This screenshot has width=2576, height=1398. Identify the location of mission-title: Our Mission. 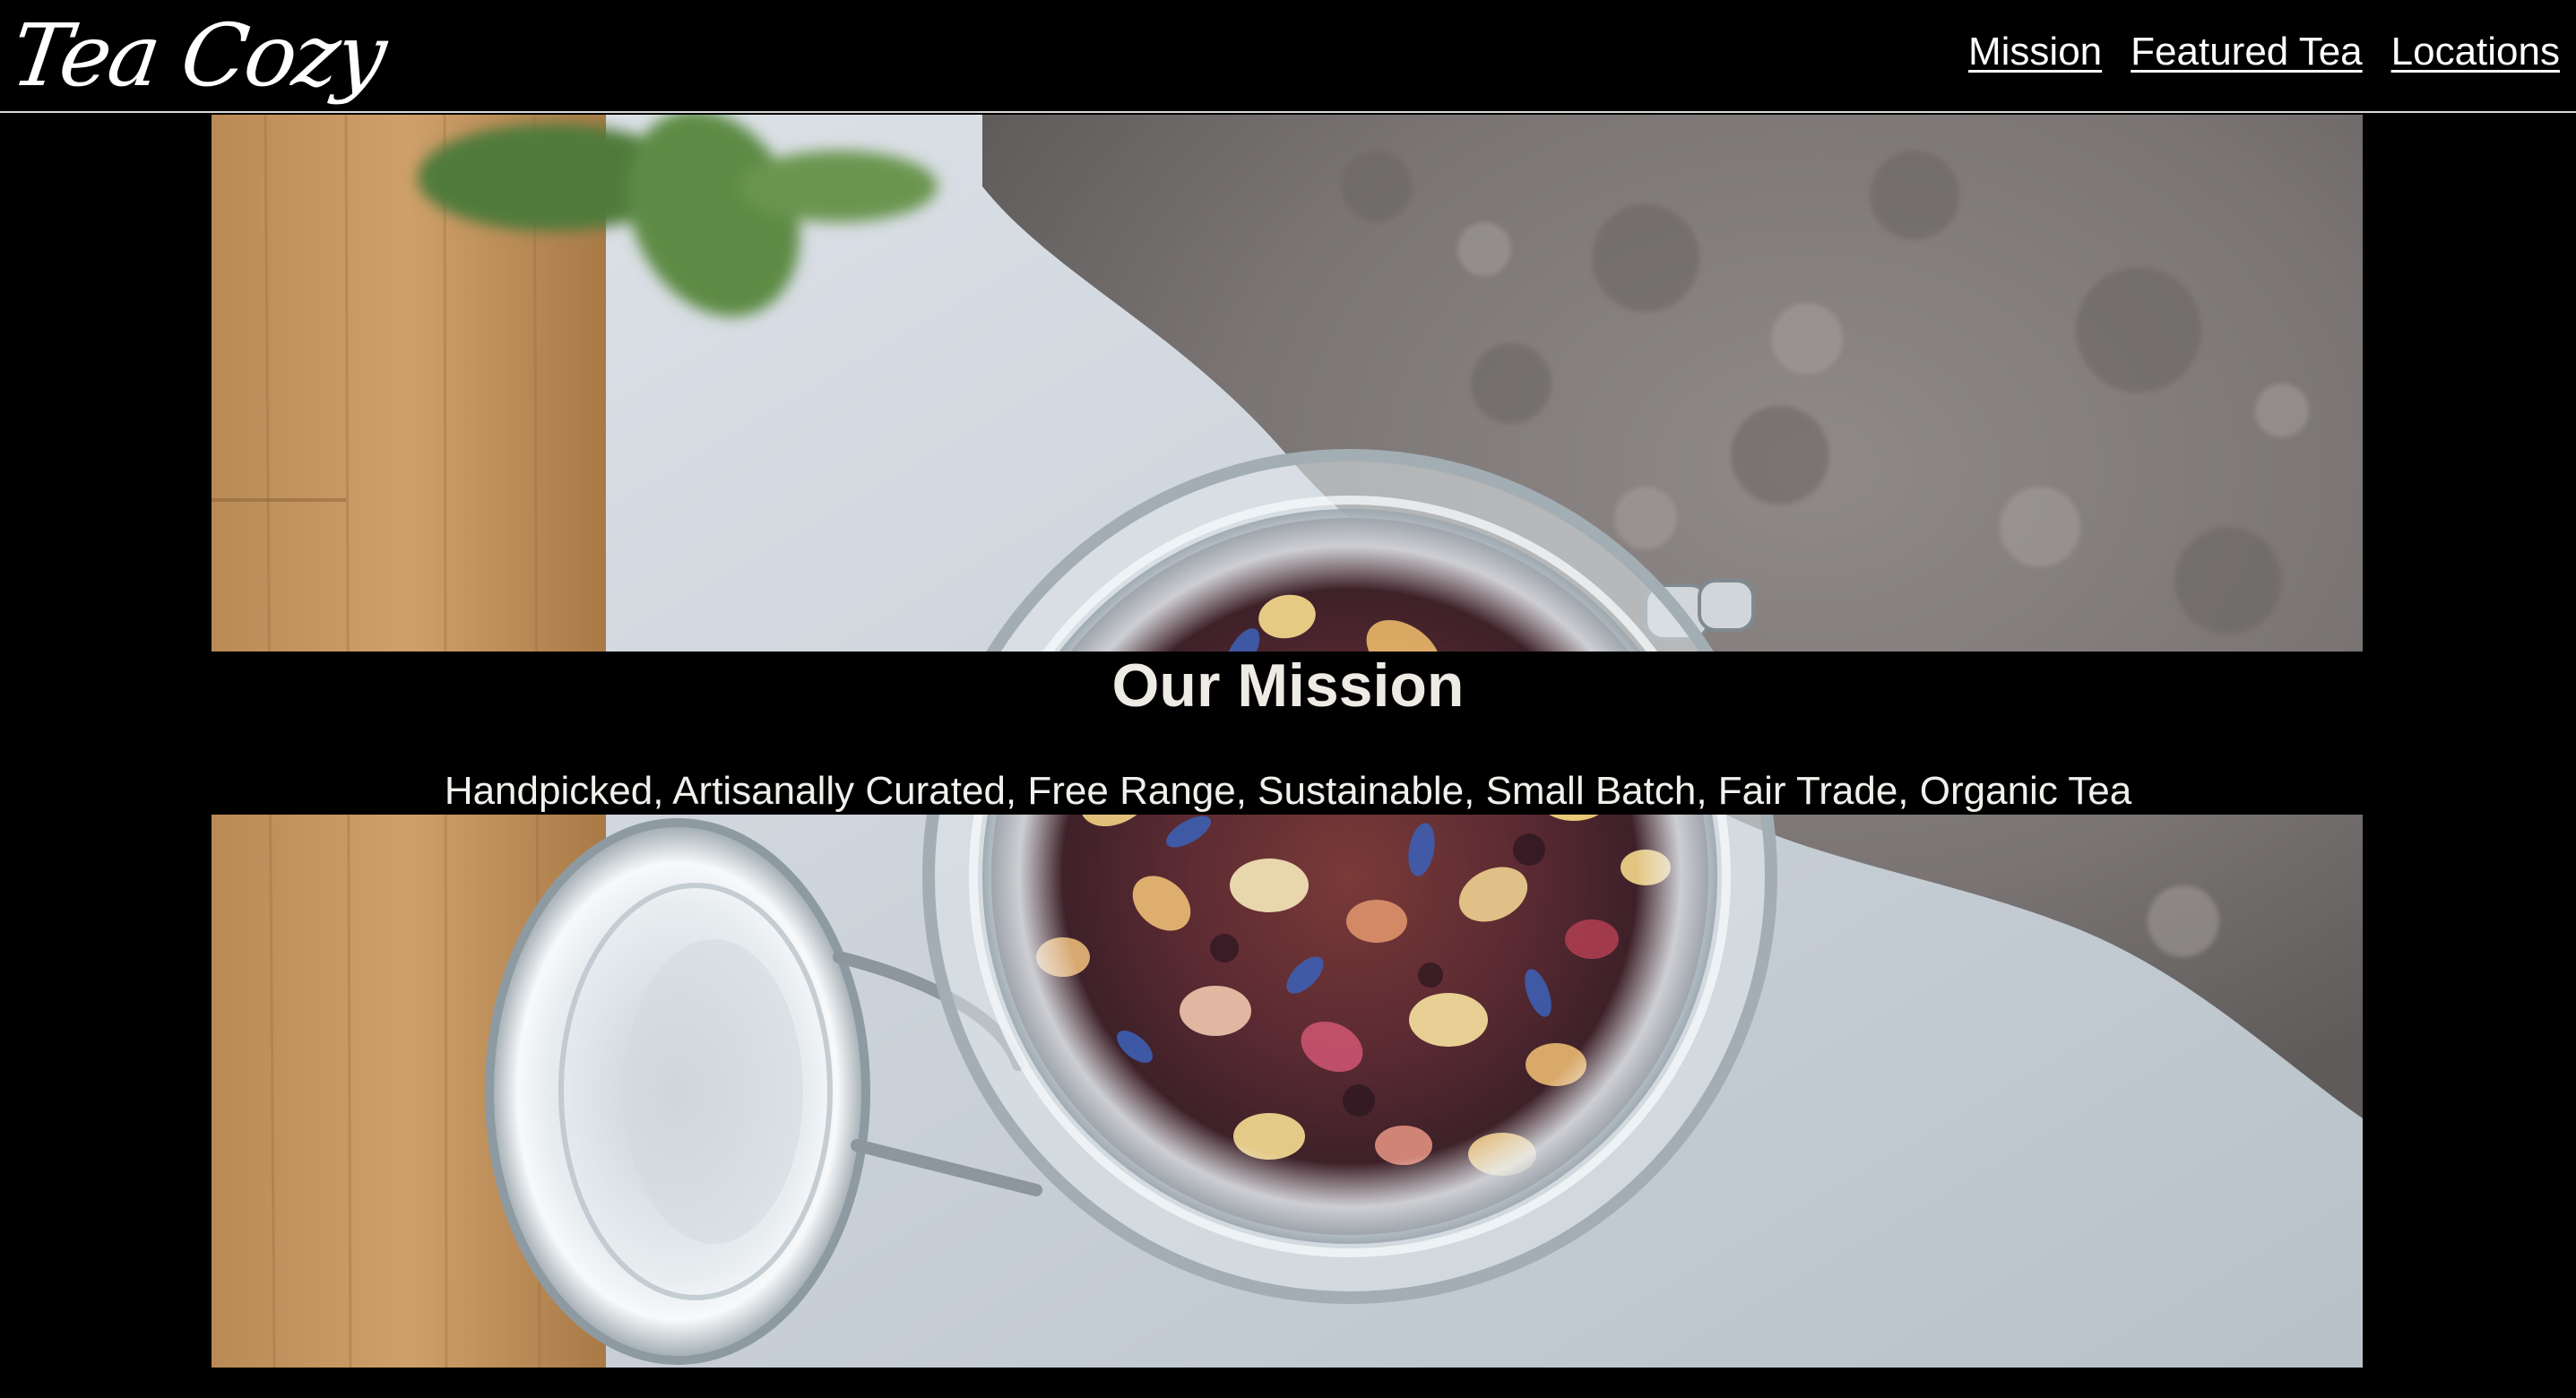
(1288, 686).